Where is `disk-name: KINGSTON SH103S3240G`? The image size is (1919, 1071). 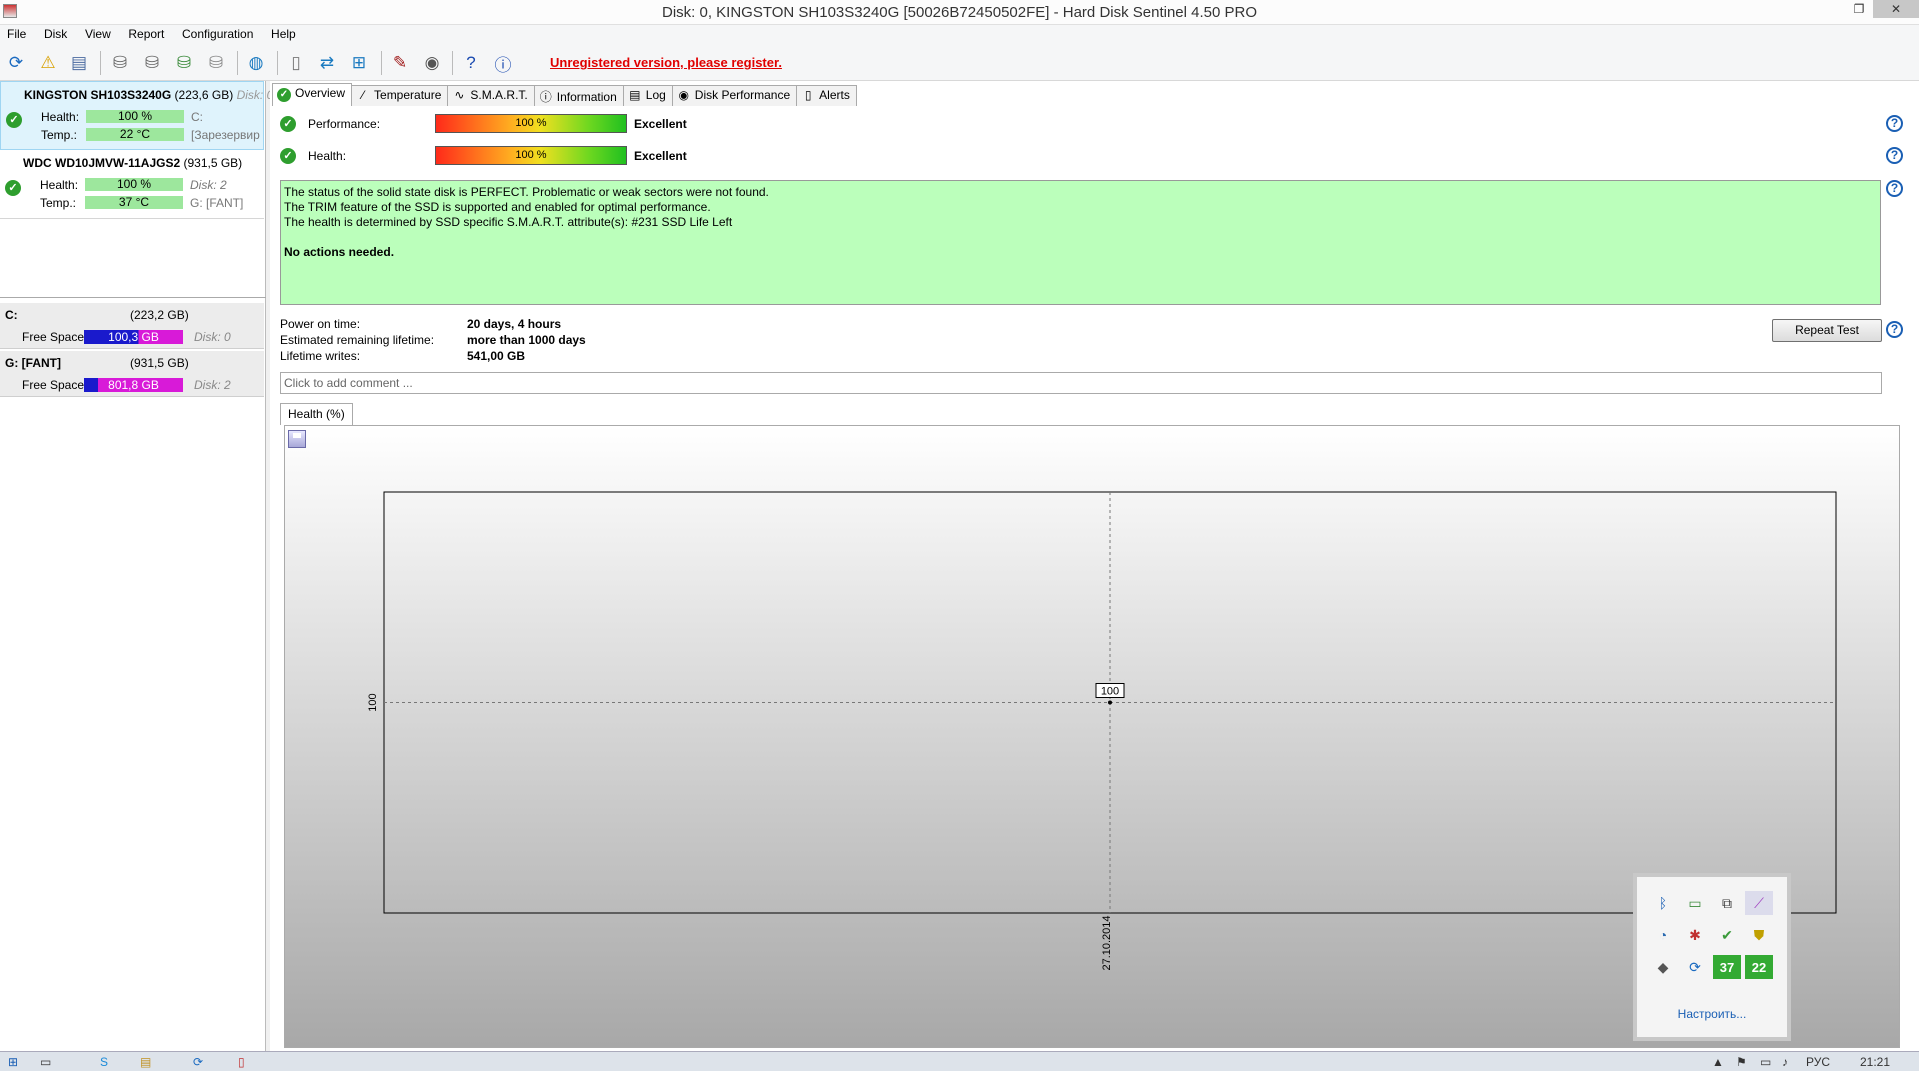 disk-name: KINGSTON SH103S3240G is located at coordinates (98, 95).